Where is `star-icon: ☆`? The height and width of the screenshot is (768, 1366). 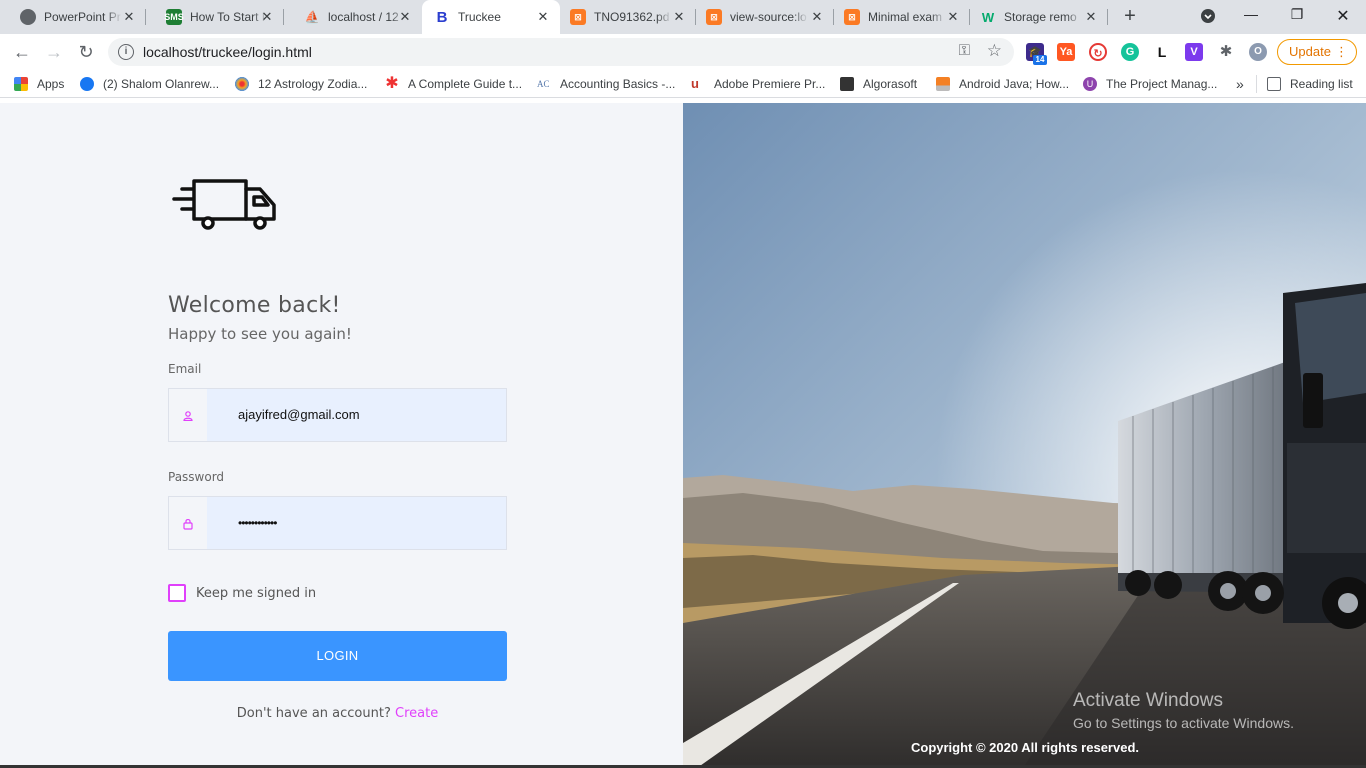 star-icon: ☆ is located at coordinates (994, 51).